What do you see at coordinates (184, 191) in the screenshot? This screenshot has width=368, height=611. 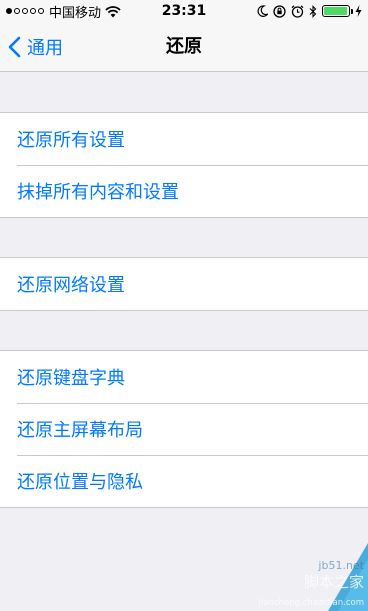 I see `erase-all-content-item: 抹掉所有内容和设置` at bounding box center [184, 191].